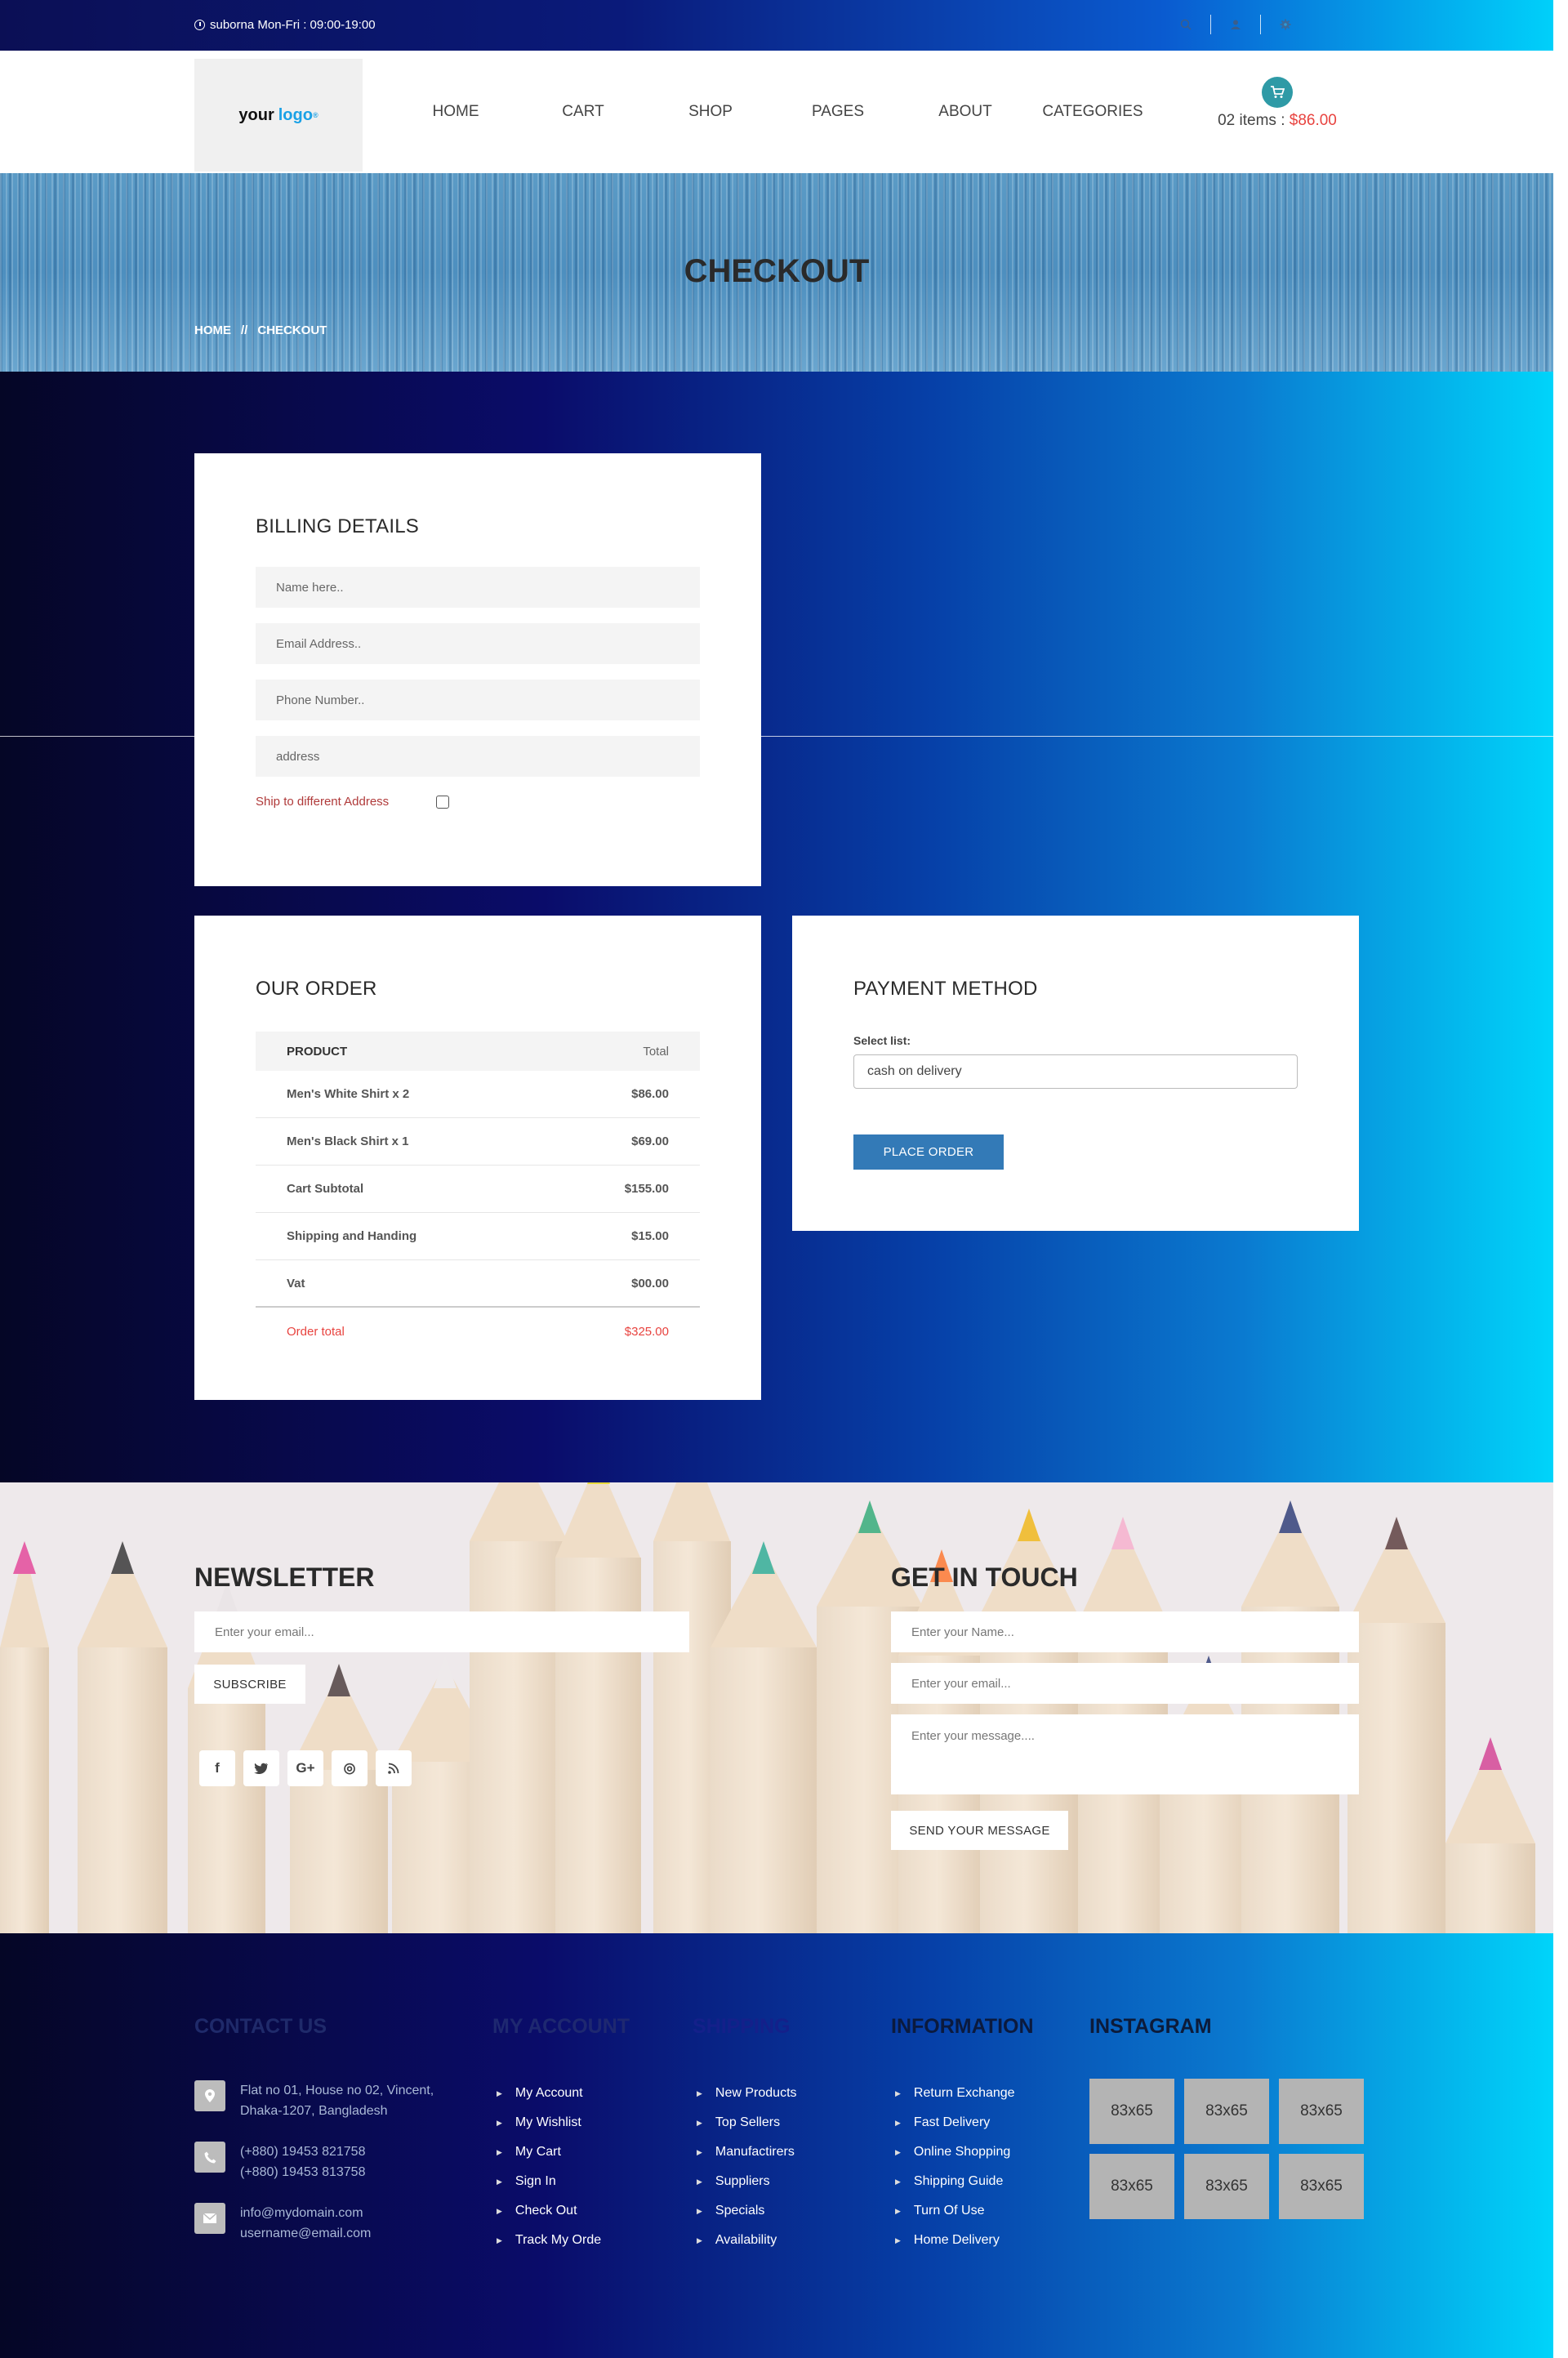  Describe the element at coordinates (303, 2172) in the screenshot. I see `phone-line-2: (+880) 19453 813758` at that location.